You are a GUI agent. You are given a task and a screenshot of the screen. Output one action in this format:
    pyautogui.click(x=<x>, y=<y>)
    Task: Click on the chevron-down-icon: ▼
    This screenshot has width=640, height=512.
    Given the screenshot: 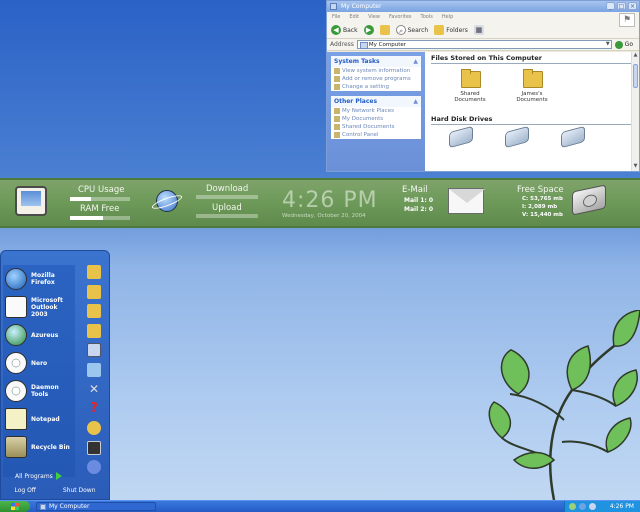 What is the action you would take?
    pyautogui.click(x=608, y=44)
    